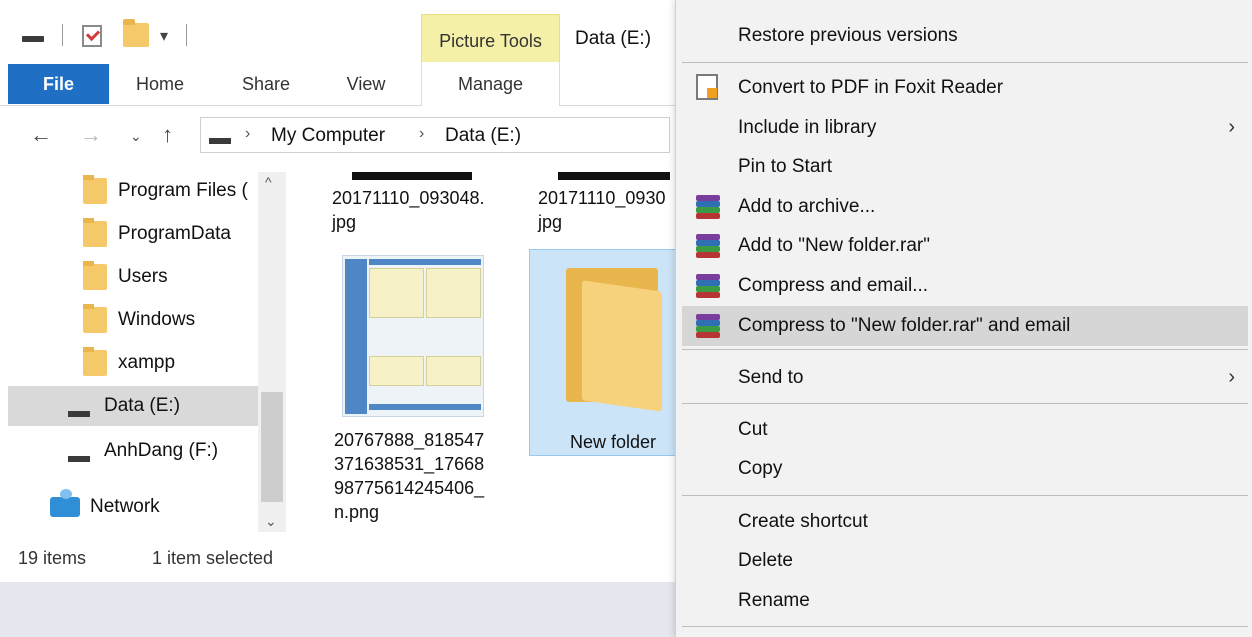 Image resolution: width=1252 pixels, height=637 pixels. Describe the element at coordinates (164, 36) in the screenshot. I see `customize-toolbar-dropdown-icon: ▾` at that location.